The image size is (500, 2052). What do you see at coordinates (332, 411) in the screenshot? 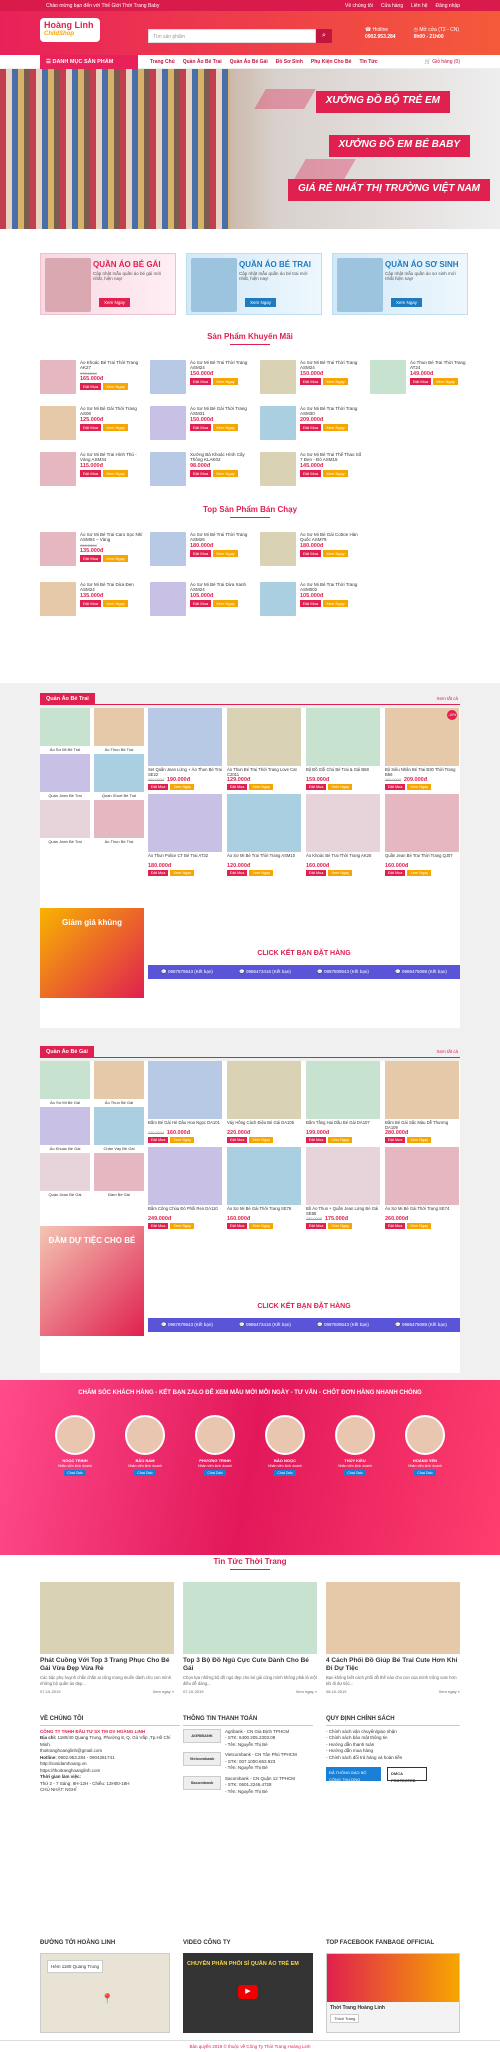
I see `product-name: Áo Sơ Mi Bé Trai Thời Trang ASM30` at bounding box center [332, 411].